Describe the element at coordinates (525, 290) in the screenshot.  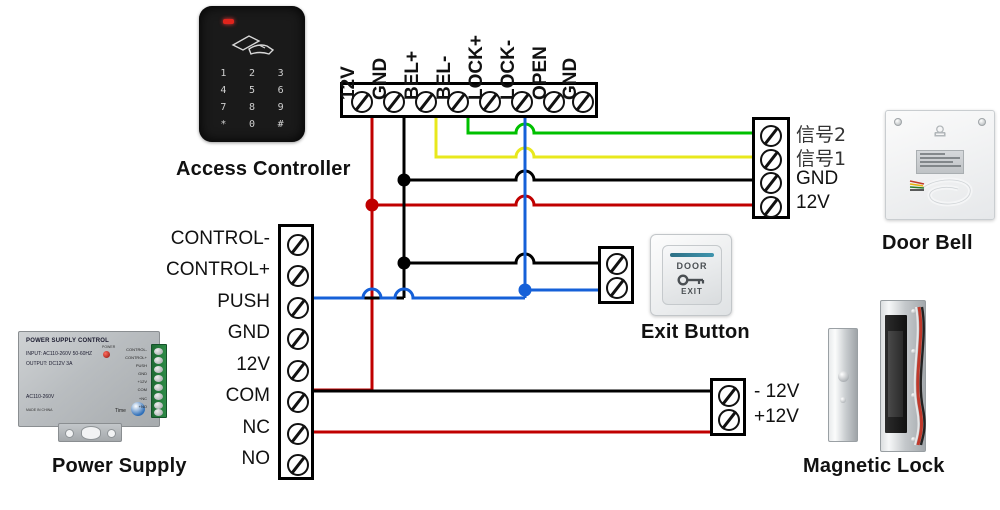
I see `junction-blue-lock` at that location.